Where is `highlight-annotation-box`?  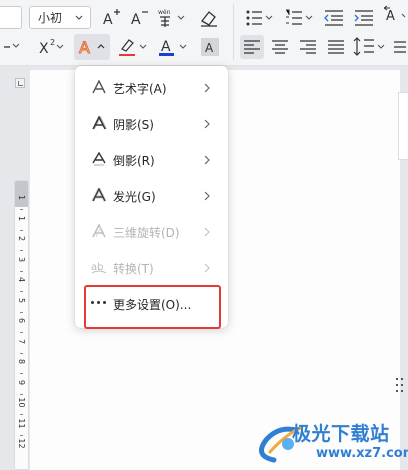
highlight-annotation-box is located at coordinates (152, 307).